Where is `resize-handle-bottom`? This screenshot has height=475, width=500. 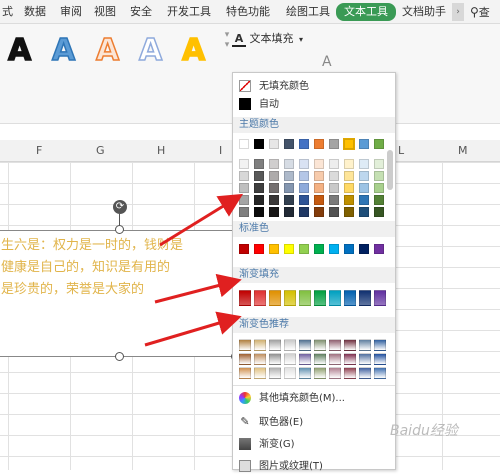 resize-handle-bottom is located at coordinates (119, 356).